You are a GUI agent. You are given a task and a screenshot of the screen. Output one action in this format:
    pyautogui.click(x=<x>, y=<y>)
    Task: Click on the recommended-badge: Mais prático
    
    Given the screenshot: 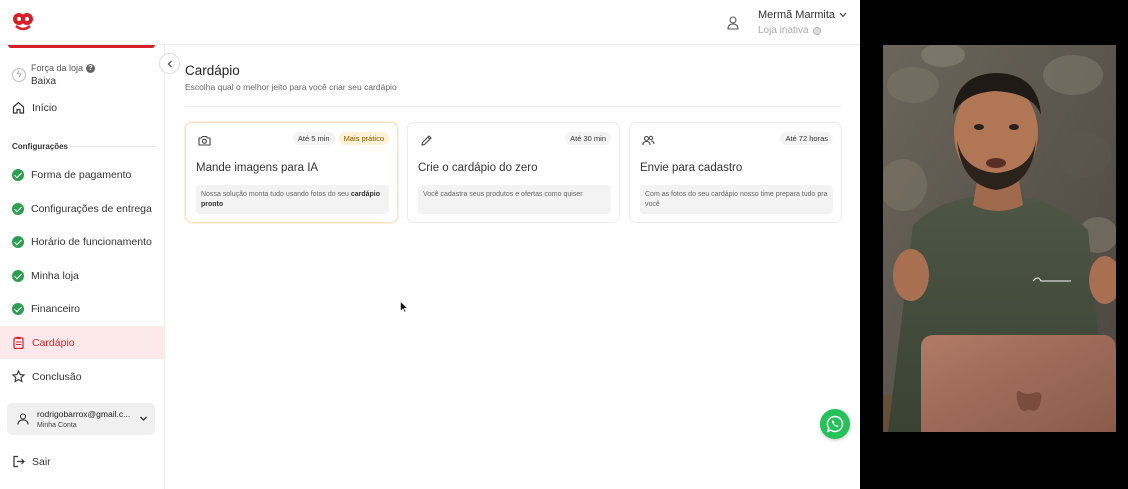 What is the action you would take?
    pyautogui.click(x=363, y=138)
    